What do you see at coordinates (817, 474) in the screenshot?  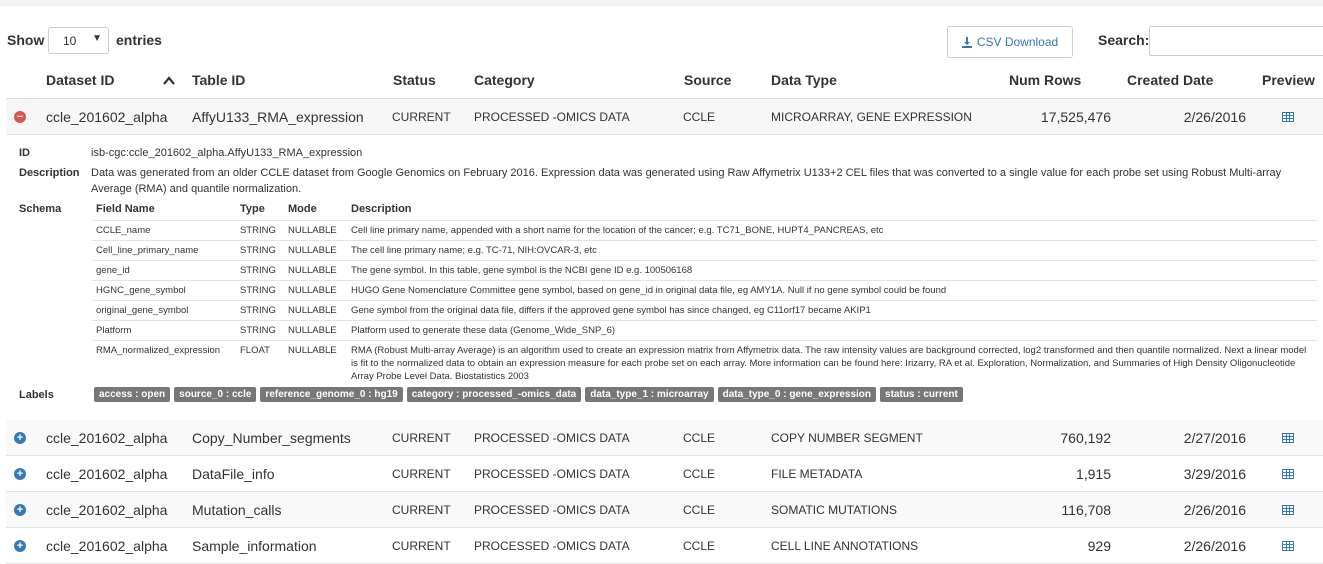 I see `cell-data-type: FILE METADATA` at bounding box center [817, 474].